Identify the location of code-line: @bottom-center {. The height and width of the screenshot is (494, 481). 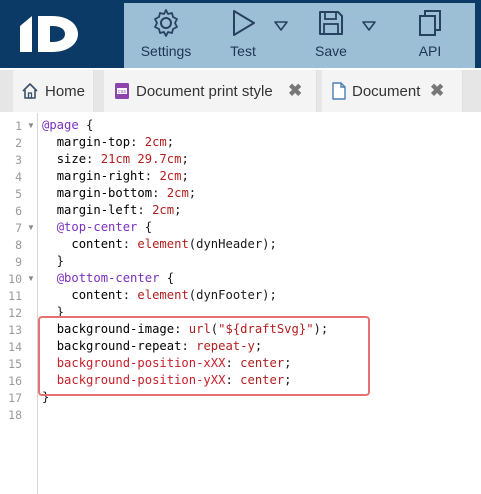
(115, 278).